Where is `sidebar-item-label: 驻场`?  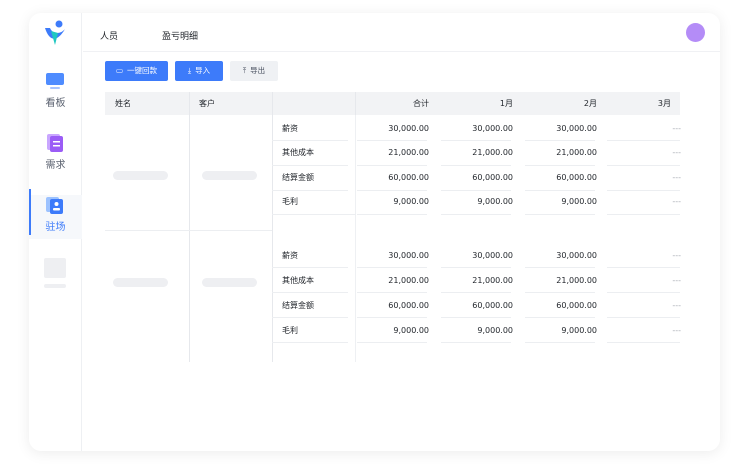 sidebar-item-label: 驻场 is located at coordinates (55, 227).